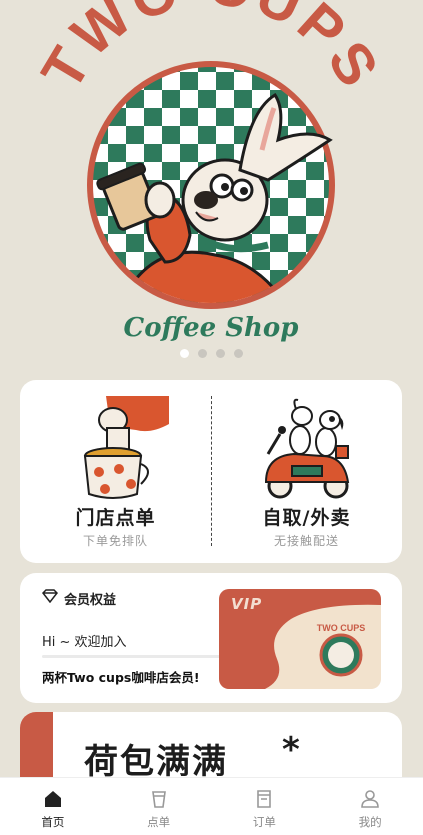 This screenshot has width=423, height=835. What do you see at coordinates (126, 447) in the screenshot?
I see `cup-with-hand-icon` at bounding box center [126, 447].